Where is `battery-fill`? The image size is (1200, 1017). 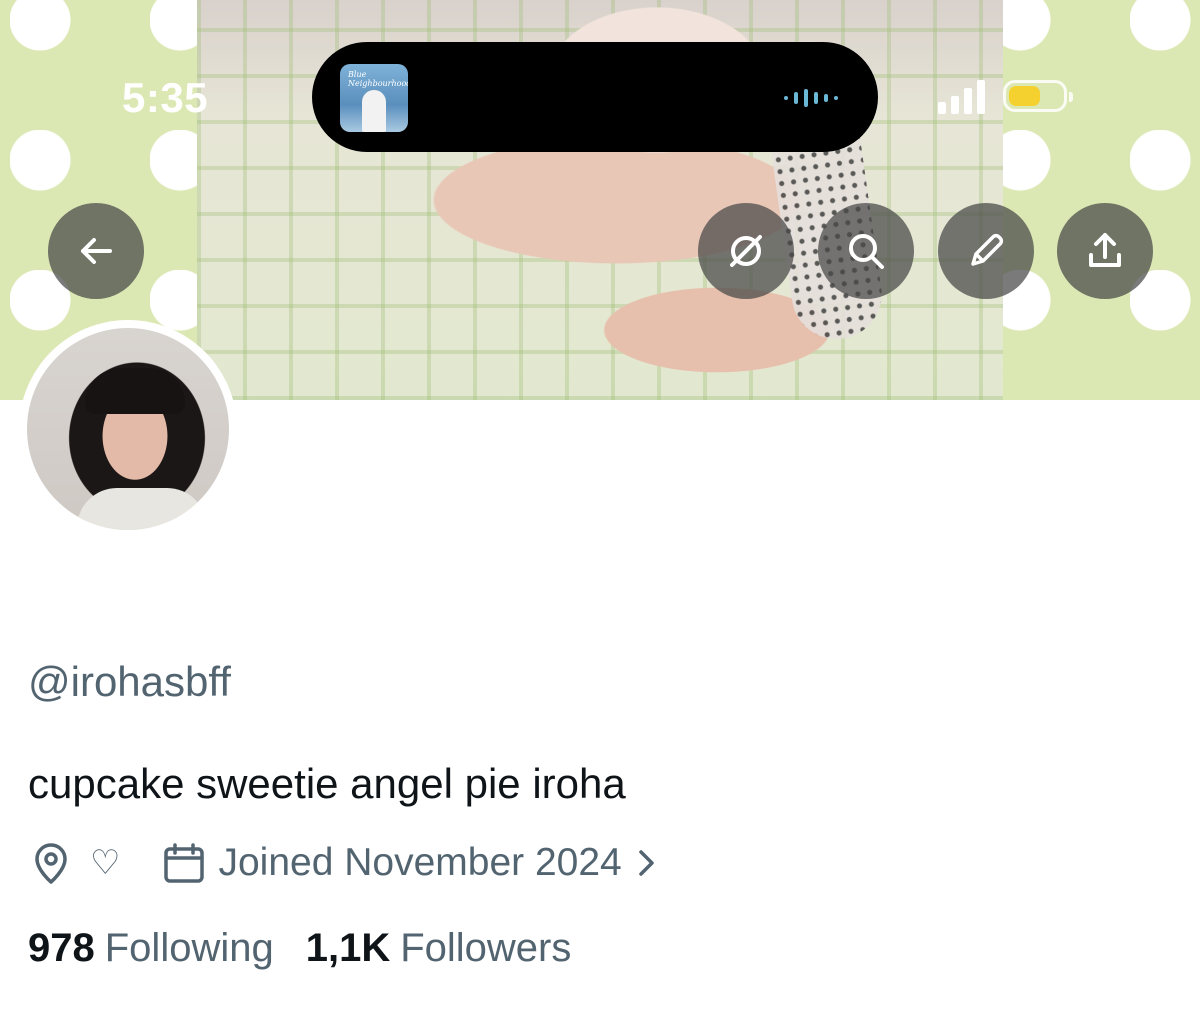
battery-fill is located at coordinates (1025, 96).